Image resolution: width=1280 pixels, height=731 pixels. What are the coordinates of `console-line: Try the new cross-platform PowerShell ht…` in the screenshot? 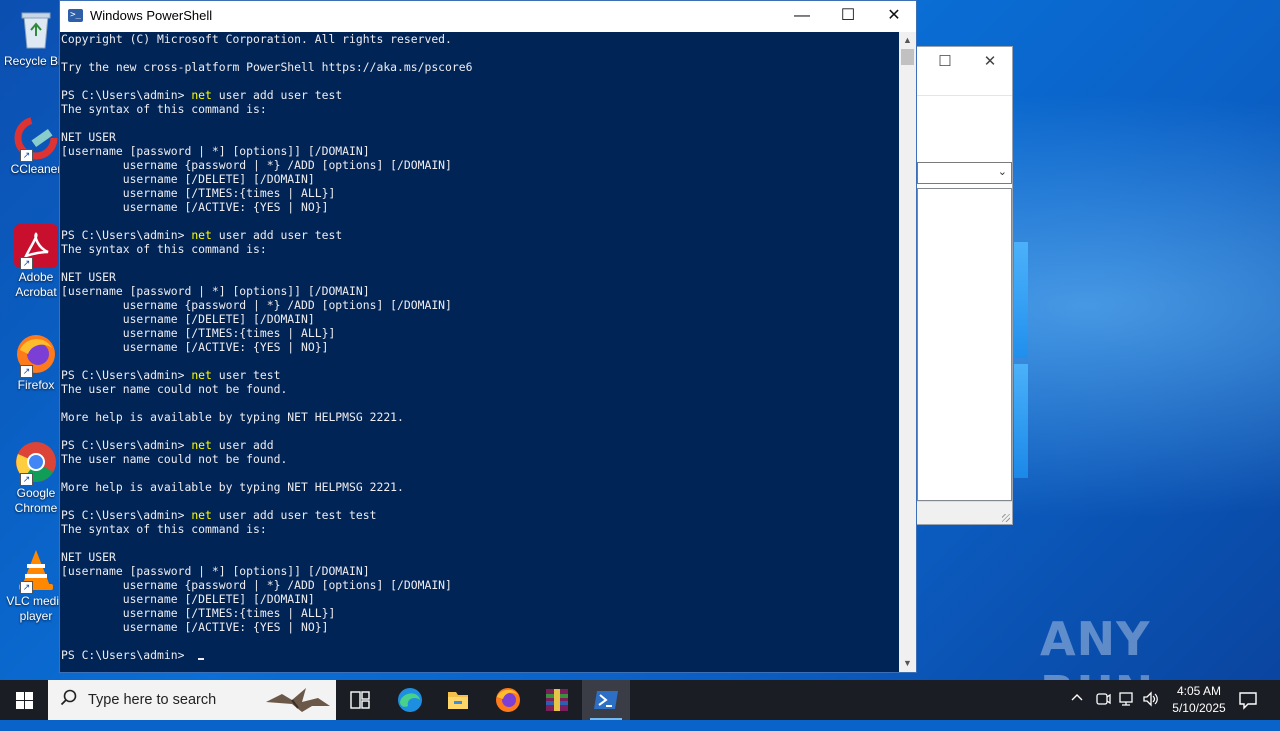 It's located at (267, 67).